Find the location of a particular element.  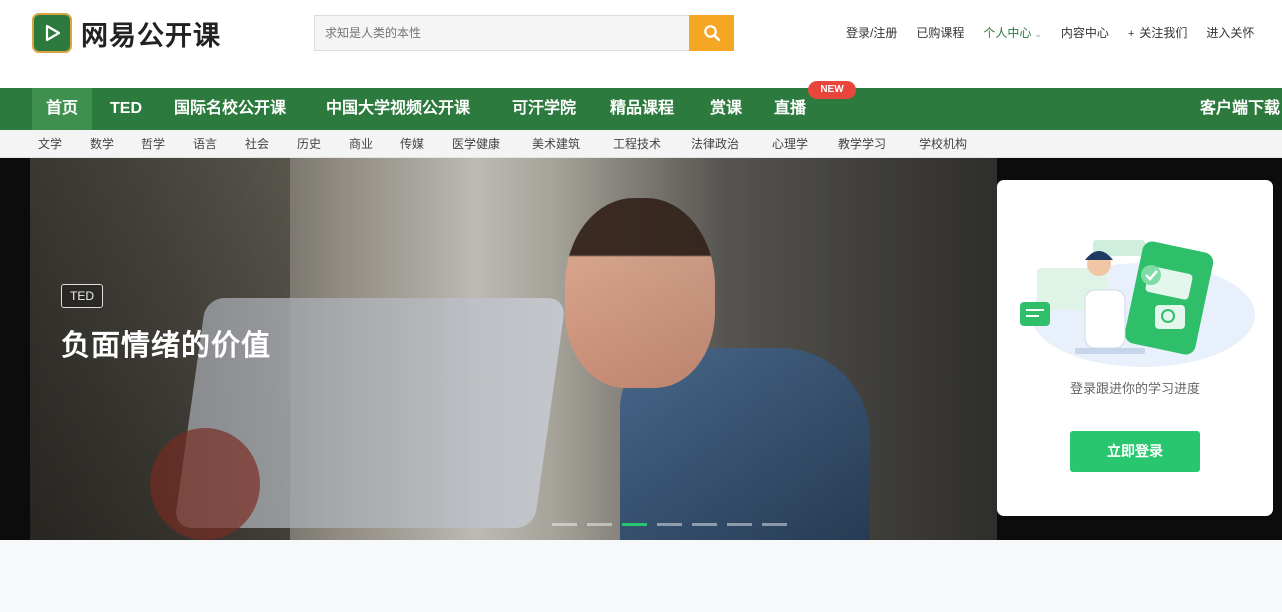

nav-international-courses: 国际名校公开课 is located at coordinates (230, 109).